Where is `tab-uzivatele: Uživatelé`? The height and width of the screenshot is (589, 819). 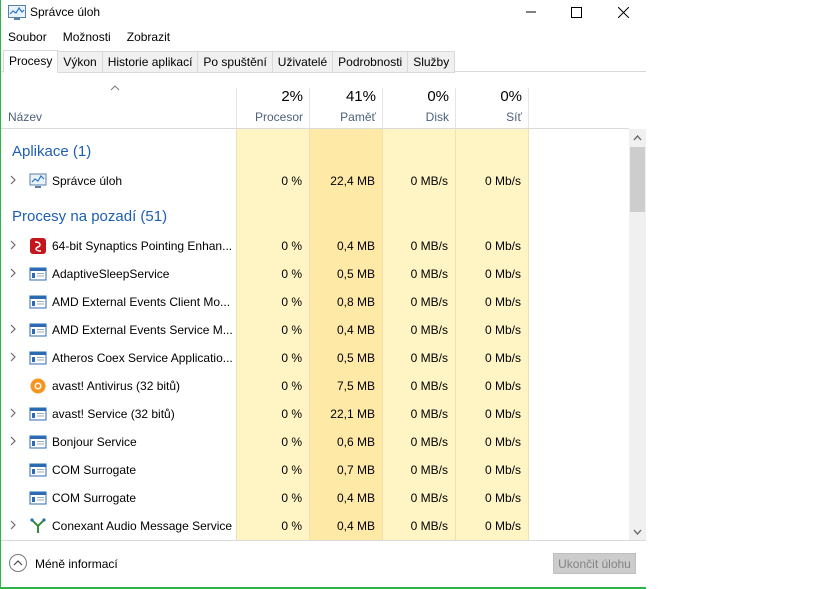 tab-uzivatele: Uživatelé is located at coordinates (303, 62).